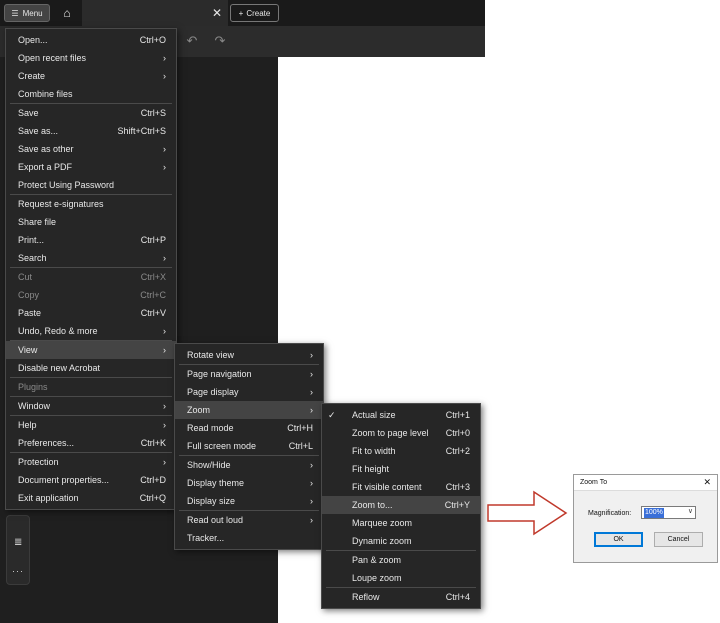  I want to click on menu-item-export-pdf: Export a PDF ›, so click(91, 167).